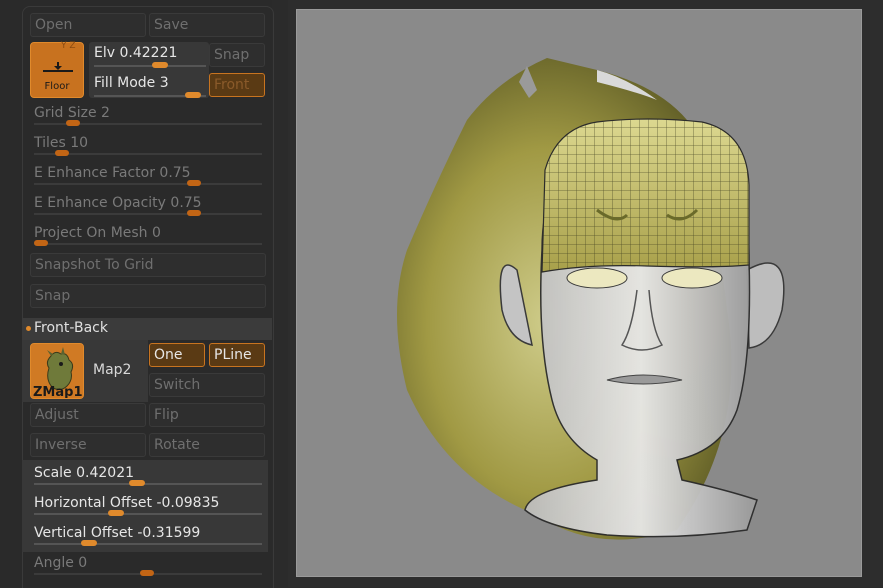 The height and width of the screenshot is (588, 883). What do you see at coordinates (148, 513) in the screenshot?
I see `horizontal-offset-track` at bounding box center [148, 513].